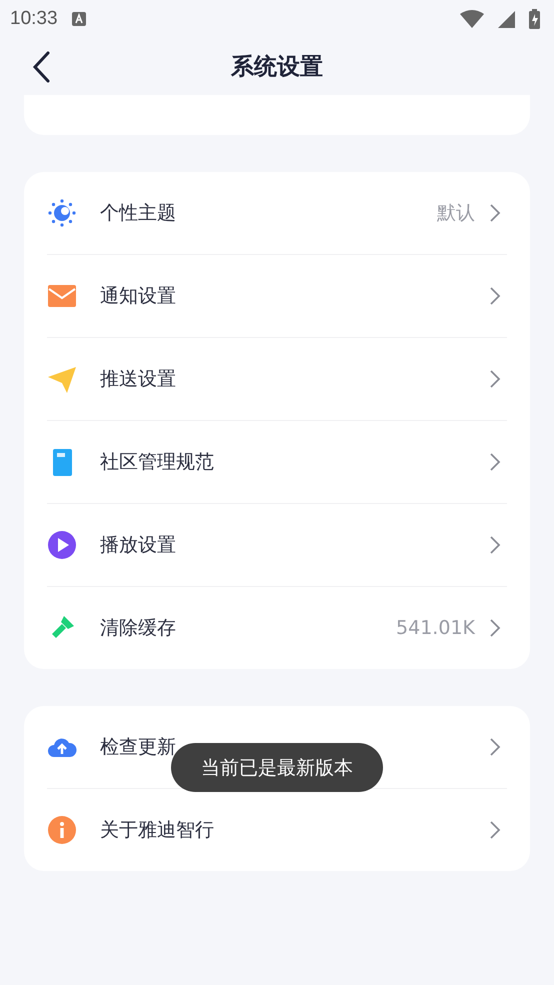  What do you see at coordinates (506, 19) in the screenshot?
I see `signal-icon` at bounding box center [506, 19].